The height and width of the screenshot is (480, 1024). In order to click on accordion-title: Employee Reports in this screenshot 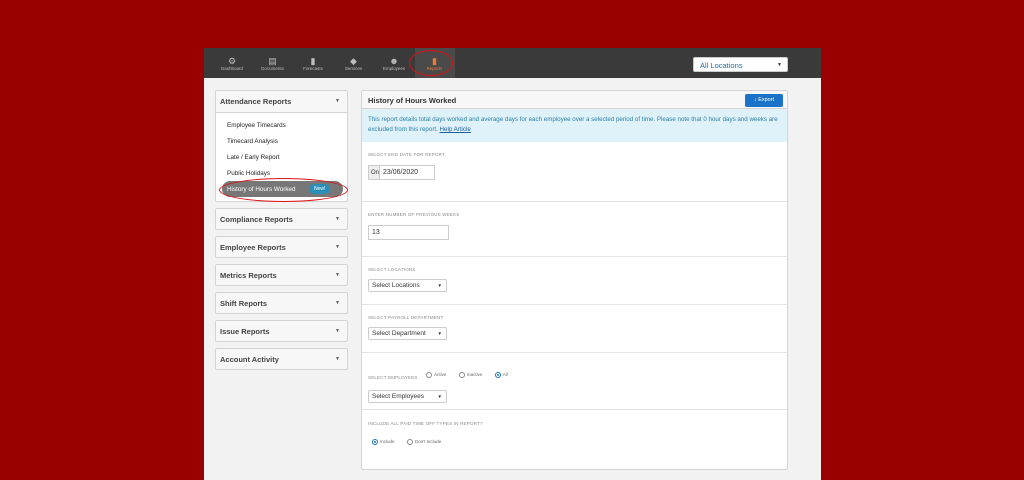, I will do `click(253, 247)`.